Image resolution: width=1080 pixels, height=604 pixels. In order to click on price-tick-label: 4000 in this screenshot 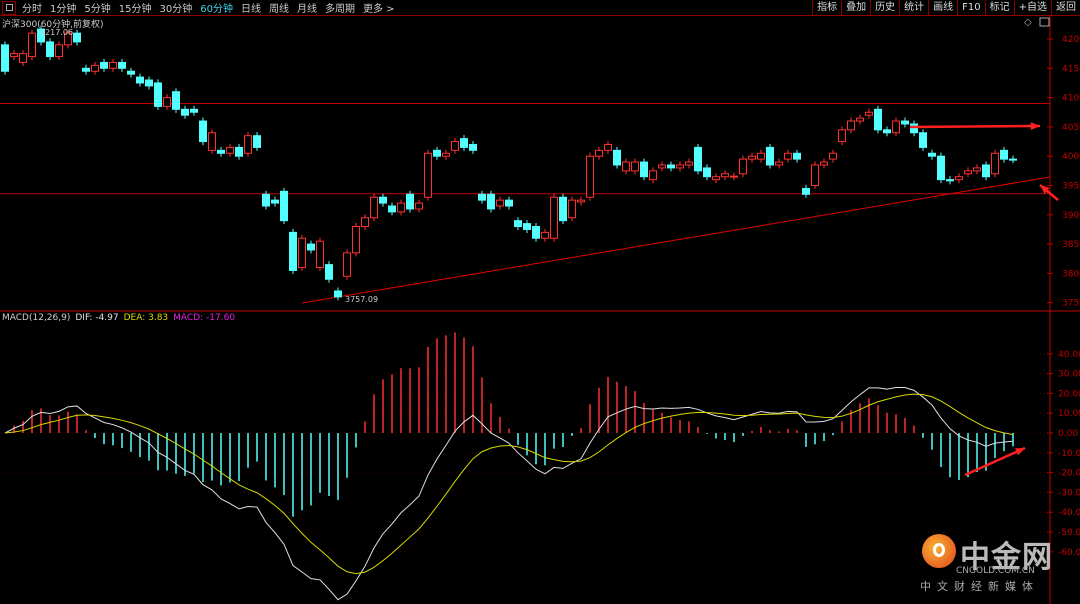, I will do `click(1071, 157)`.